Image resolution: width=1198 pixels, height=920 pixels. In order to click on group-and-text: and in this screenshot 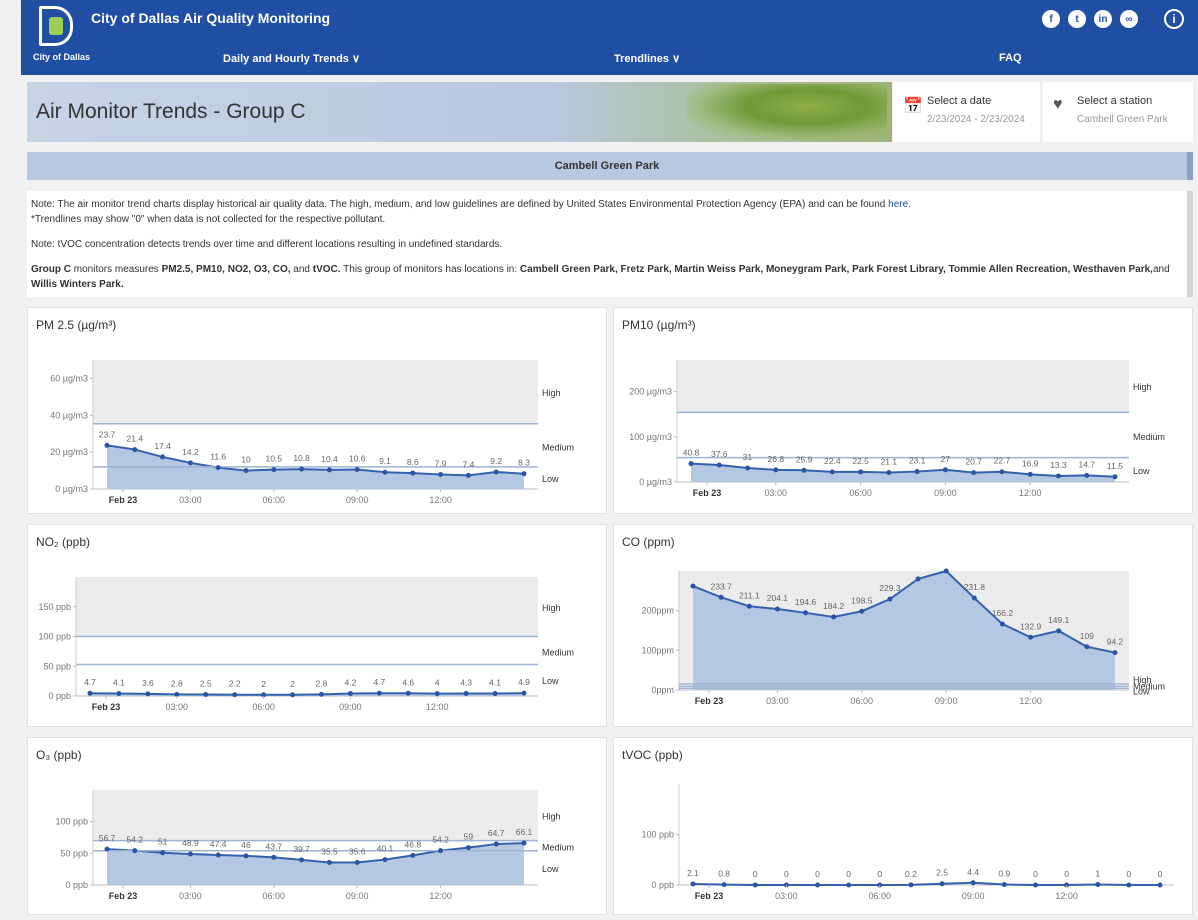, I will do `click(301, 269)`.